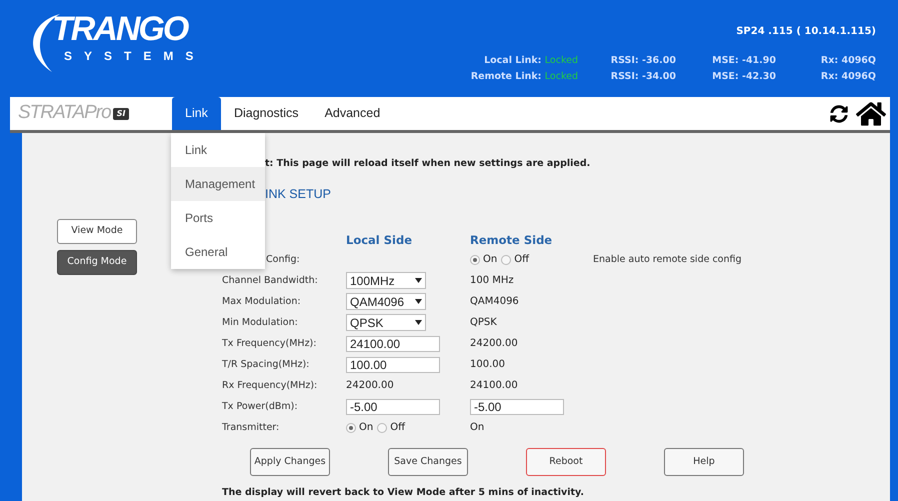  What do you see at coordinates (269, 343) in the screenshot?
I see `field-label: Tx Frequency(MHz):` at bounding box center [269, 343].